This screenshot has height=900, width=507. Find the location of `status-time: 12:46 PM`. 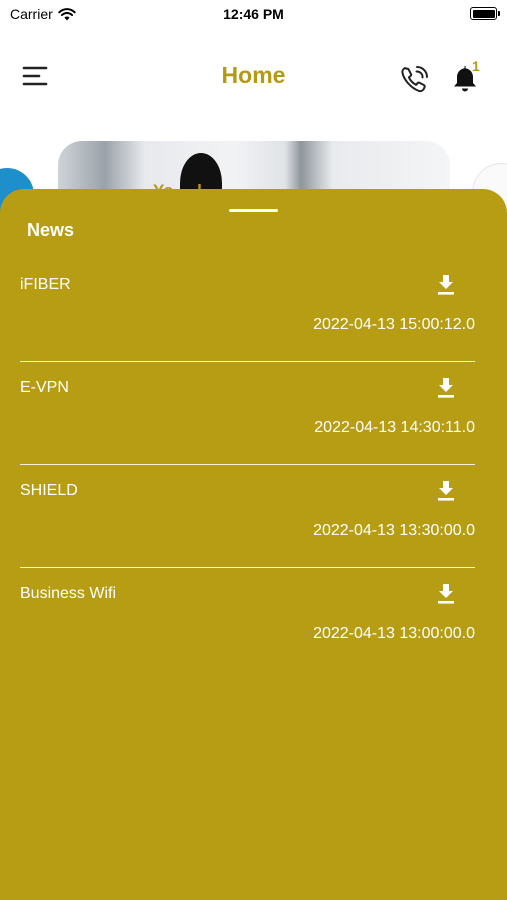

status-time: 12:46 PM is located at coordinates (253, 14).